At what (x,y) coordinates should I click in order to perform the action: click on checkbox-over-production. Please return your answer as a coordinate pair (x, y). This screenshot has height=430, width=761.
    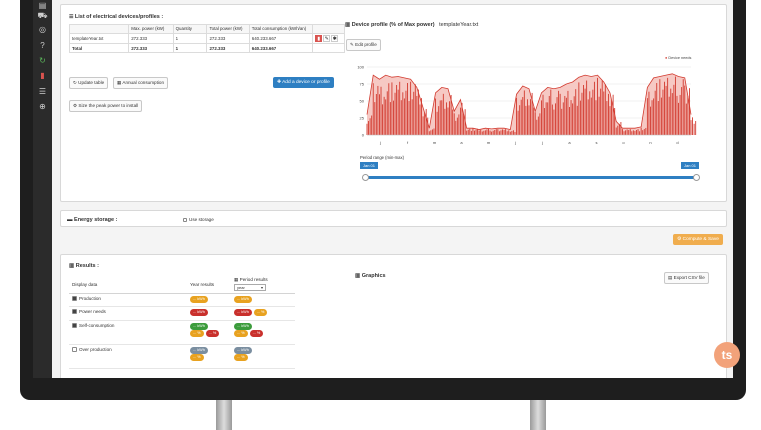
    Looking at the image, I should click on (74, 350).